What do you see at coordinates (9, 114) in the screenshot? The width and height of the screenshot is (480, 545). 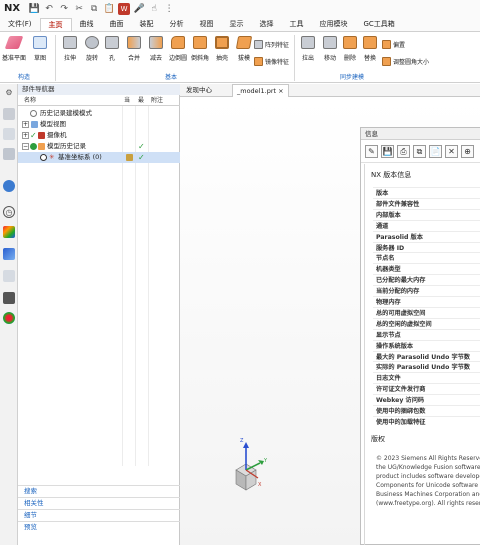 I see `assembly-navigator-icon` at bounding box center [9, 114].